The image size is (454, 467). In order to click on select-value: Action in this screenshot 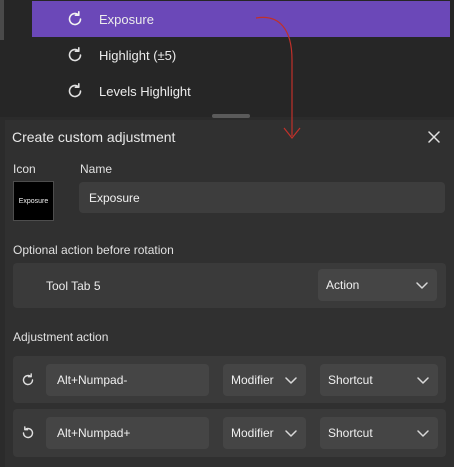, I will do `click(343, 285)`.